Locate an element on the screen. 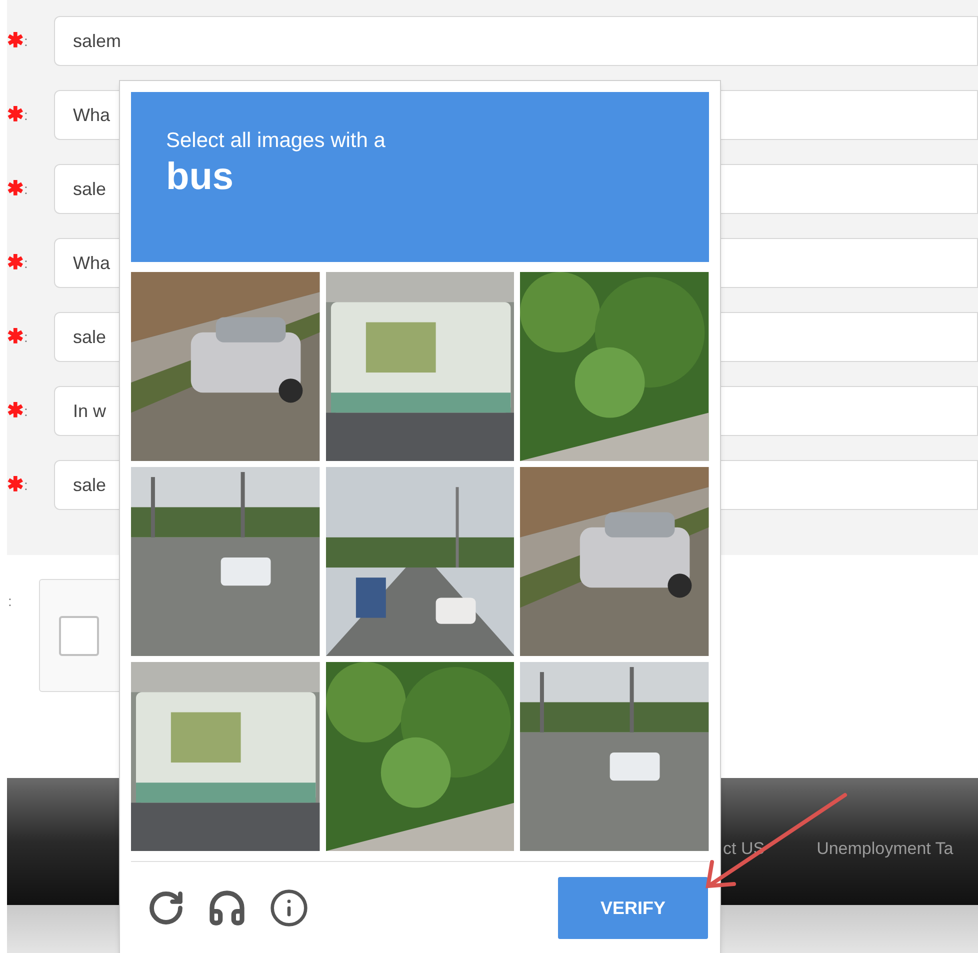 Image resolution: width=978 pixels, height=953 pixels. reload-icon is located at coordinates (166, 908).